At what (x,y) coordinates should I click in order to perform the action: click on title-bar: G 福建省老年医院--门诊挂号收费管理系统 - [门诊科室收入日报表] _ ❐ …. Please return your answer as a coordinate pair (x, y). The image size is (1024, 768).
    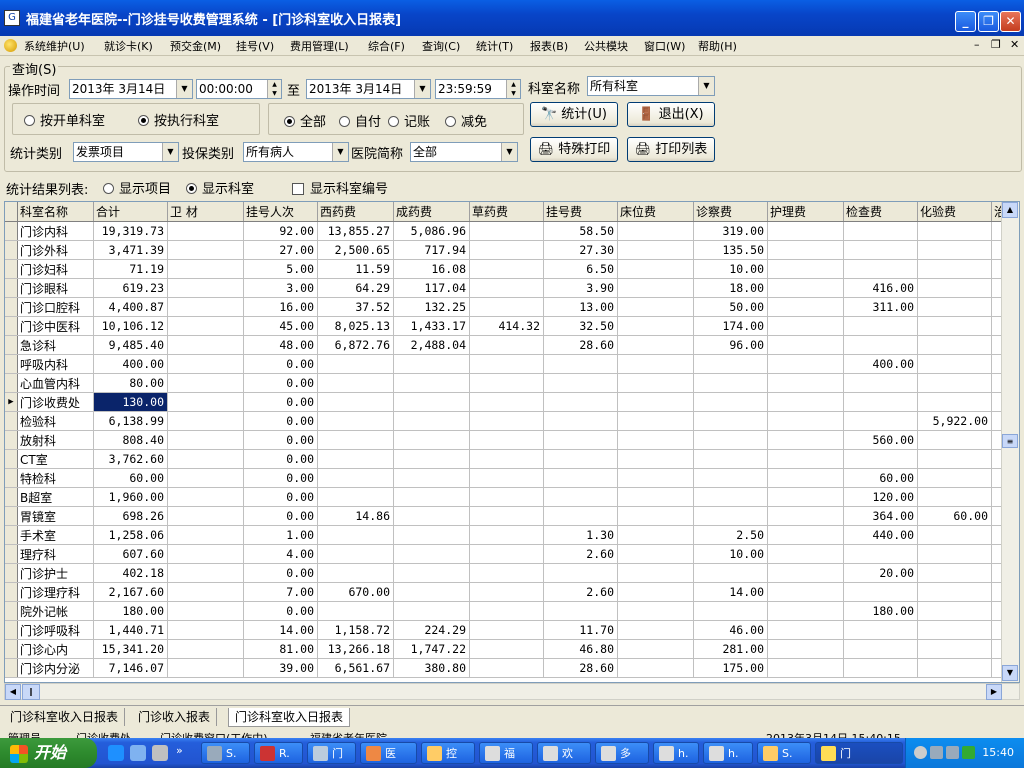
    Looking at the image, I should click on (512, 18).